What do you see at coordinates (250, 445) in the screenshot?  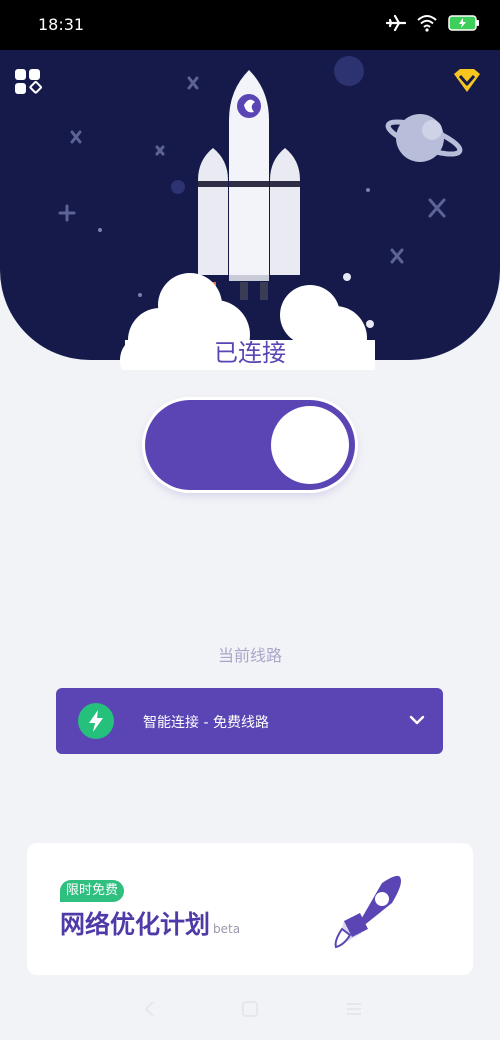 I see `connection-toggle` at bounding box center [250, 445].